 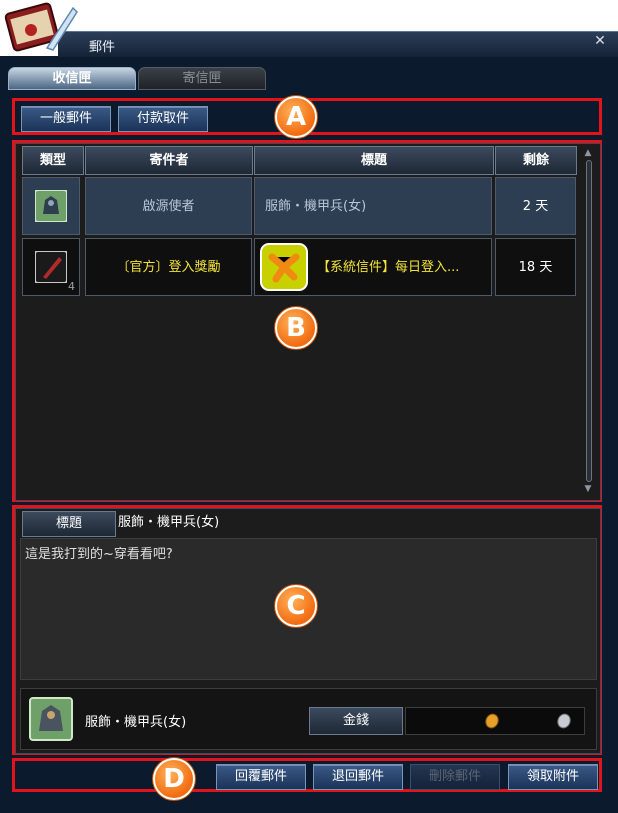 I want to click on attachment-name: 服飾・機甲兵(女), so click(x=136, y=722).